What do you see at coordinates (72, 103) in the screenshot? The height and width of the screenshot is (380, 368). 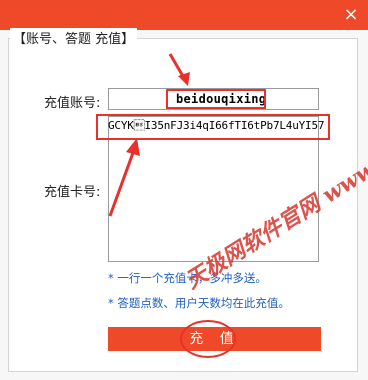 I see `account-label: 充值账号:` at bounding box center [72, 103].